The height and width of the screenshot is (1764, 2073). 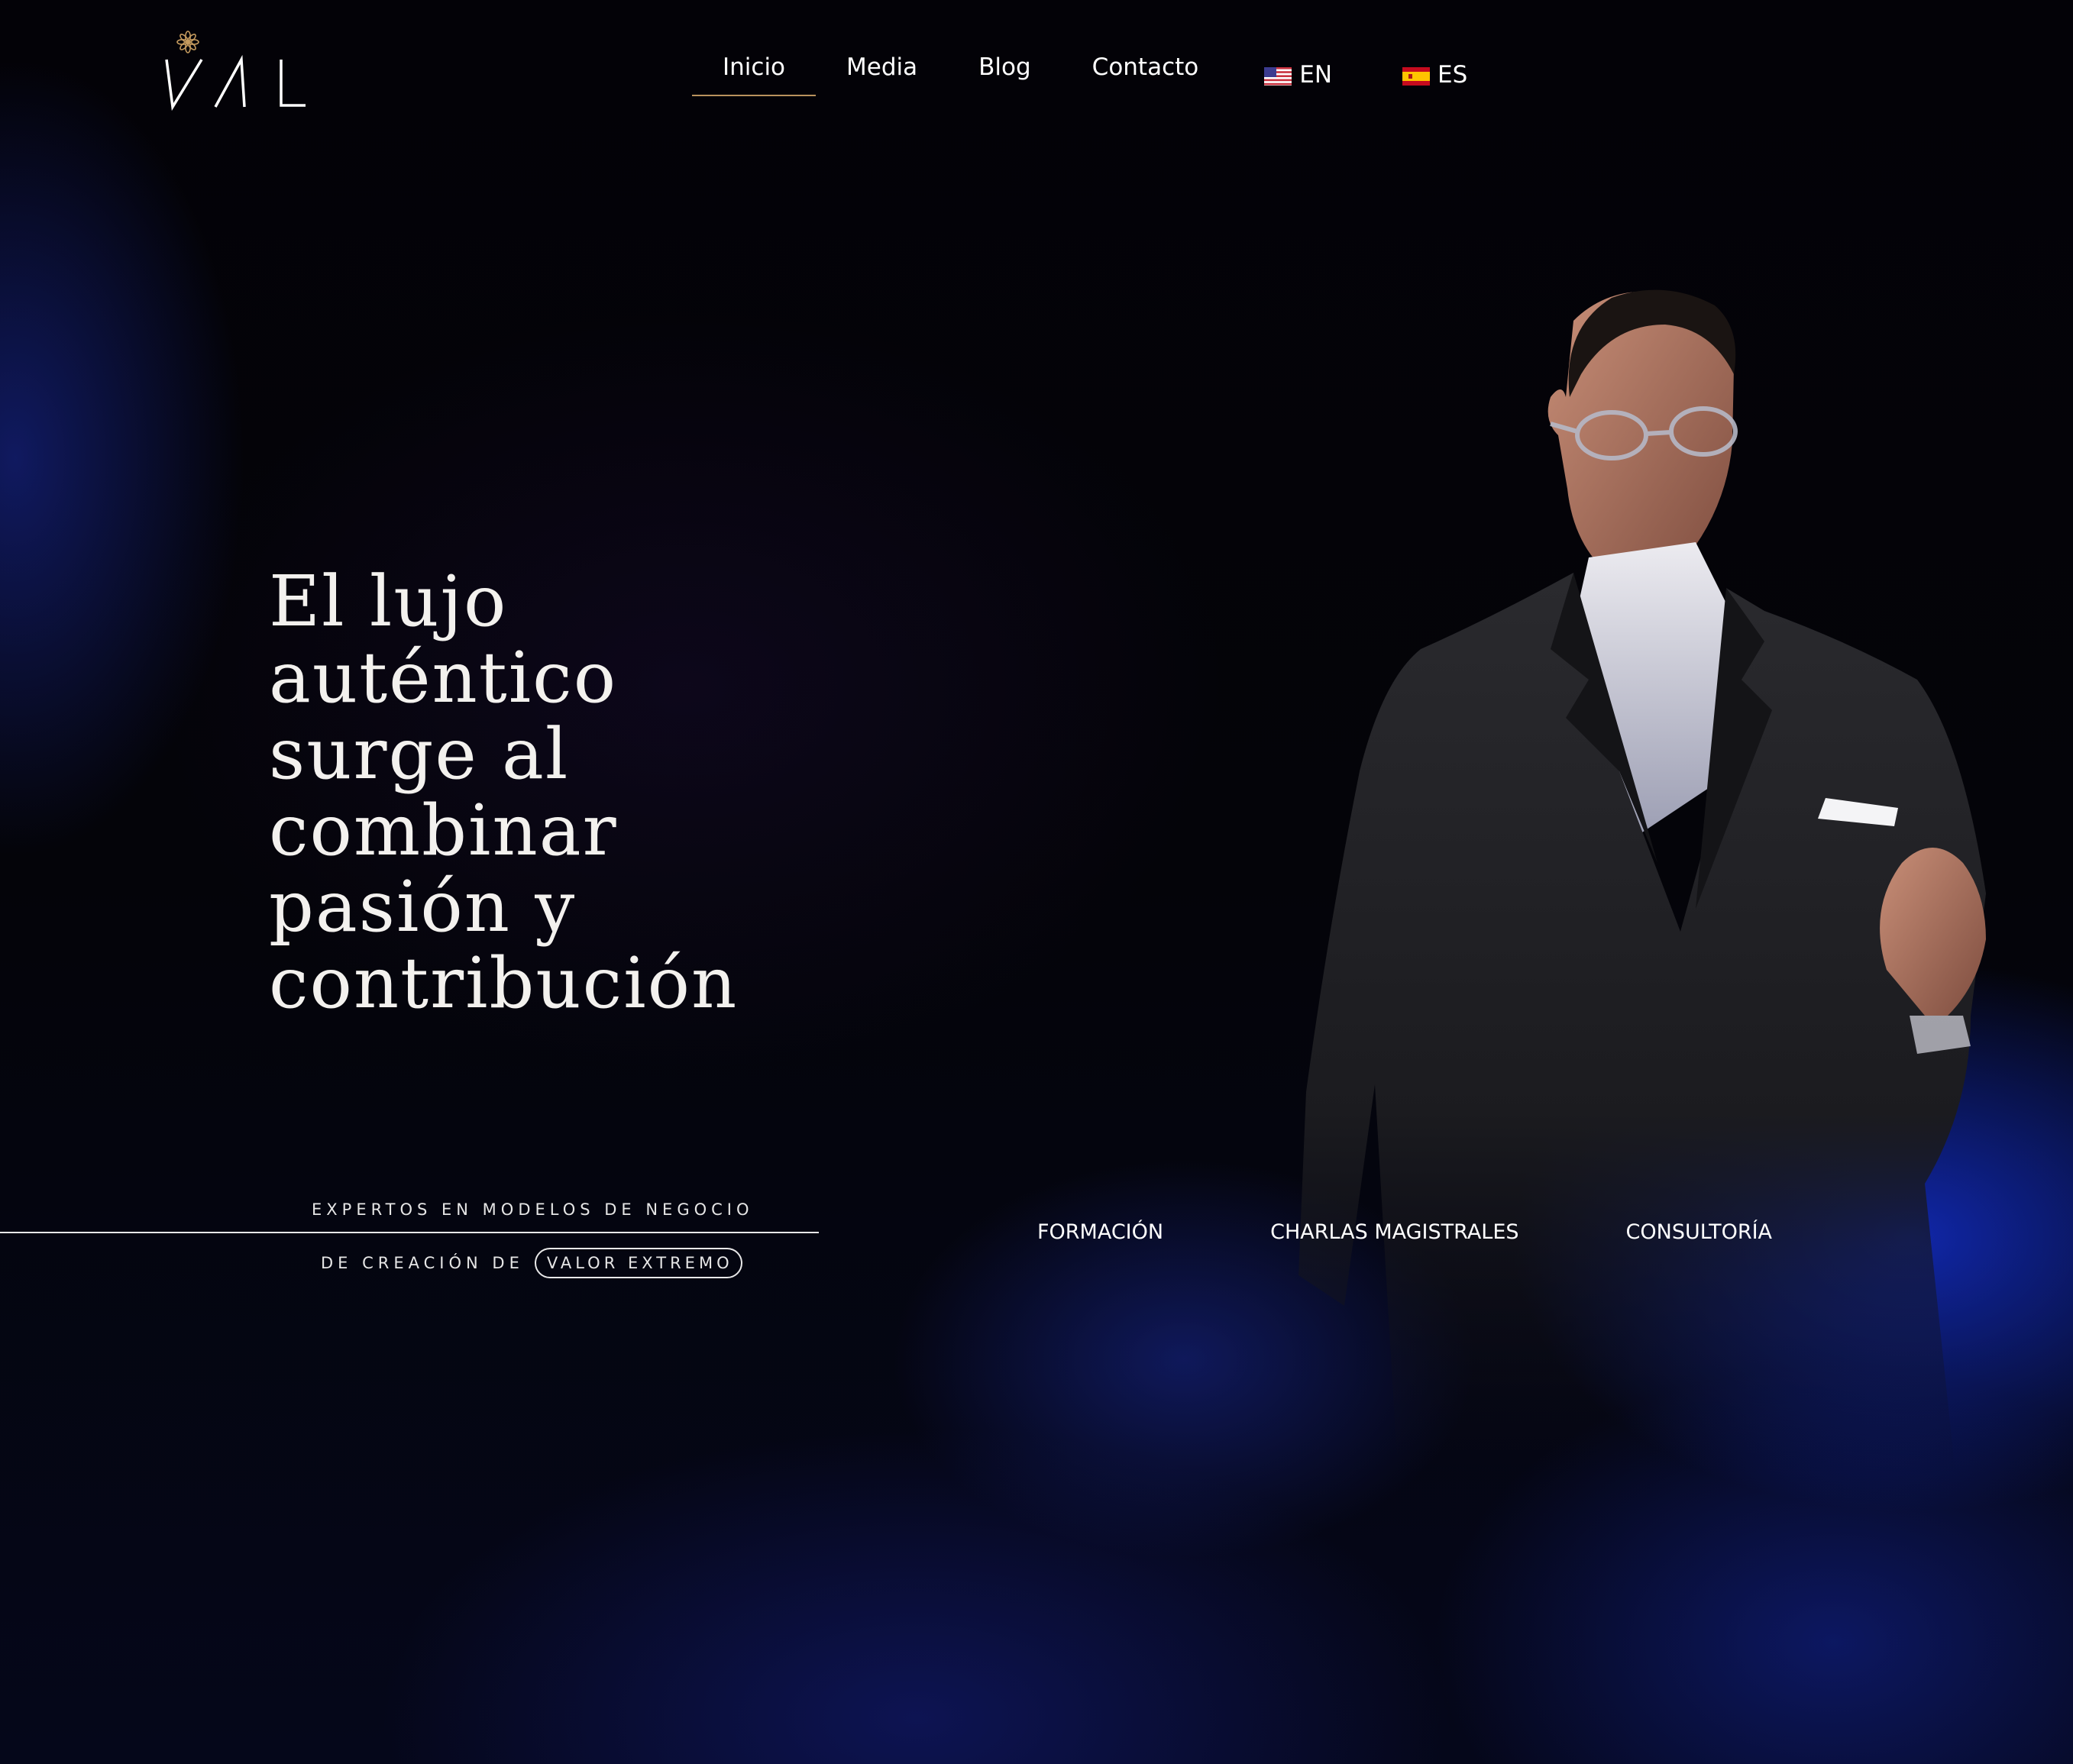 What do you see at coordinates (504, 983) in the screenshot?
I see `hero-title-line: contribución` at bounding box center [504, 983].